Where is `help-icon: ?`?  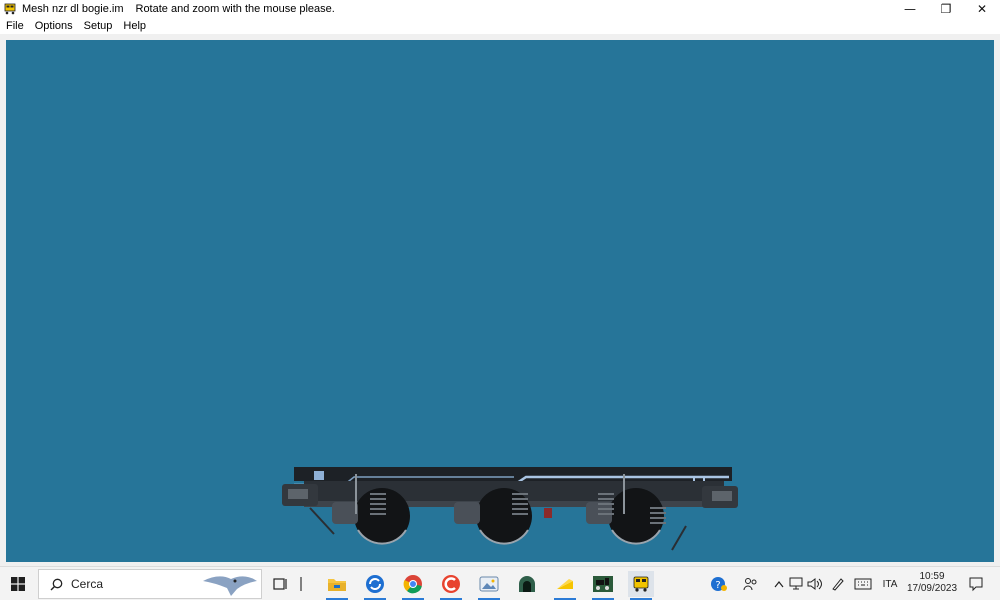 help-icon: ? is located at coordinates (719, 583).